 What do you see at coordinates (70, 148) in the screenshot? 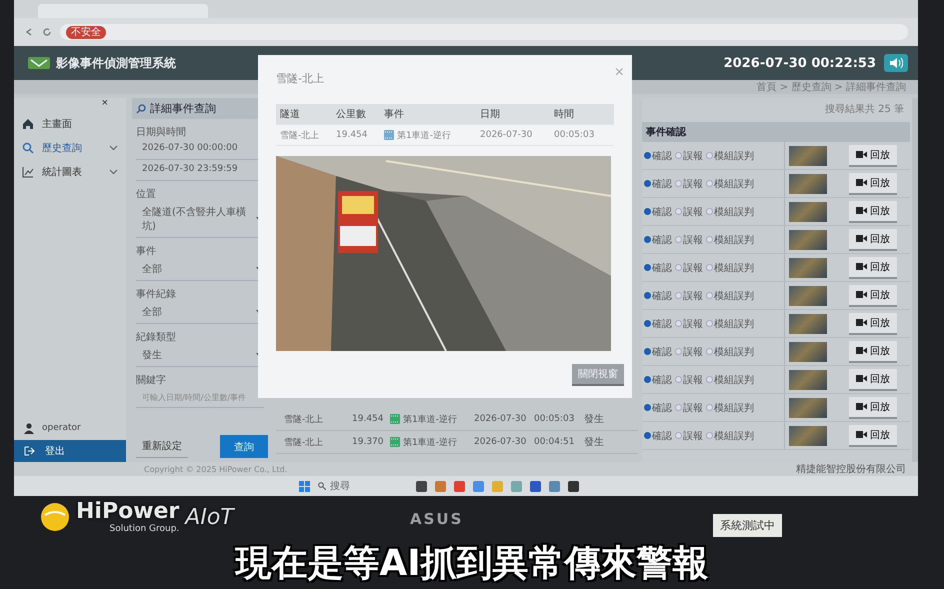
I see `sidebar-item: 歷史查詢` at bounding box center [70, 148].